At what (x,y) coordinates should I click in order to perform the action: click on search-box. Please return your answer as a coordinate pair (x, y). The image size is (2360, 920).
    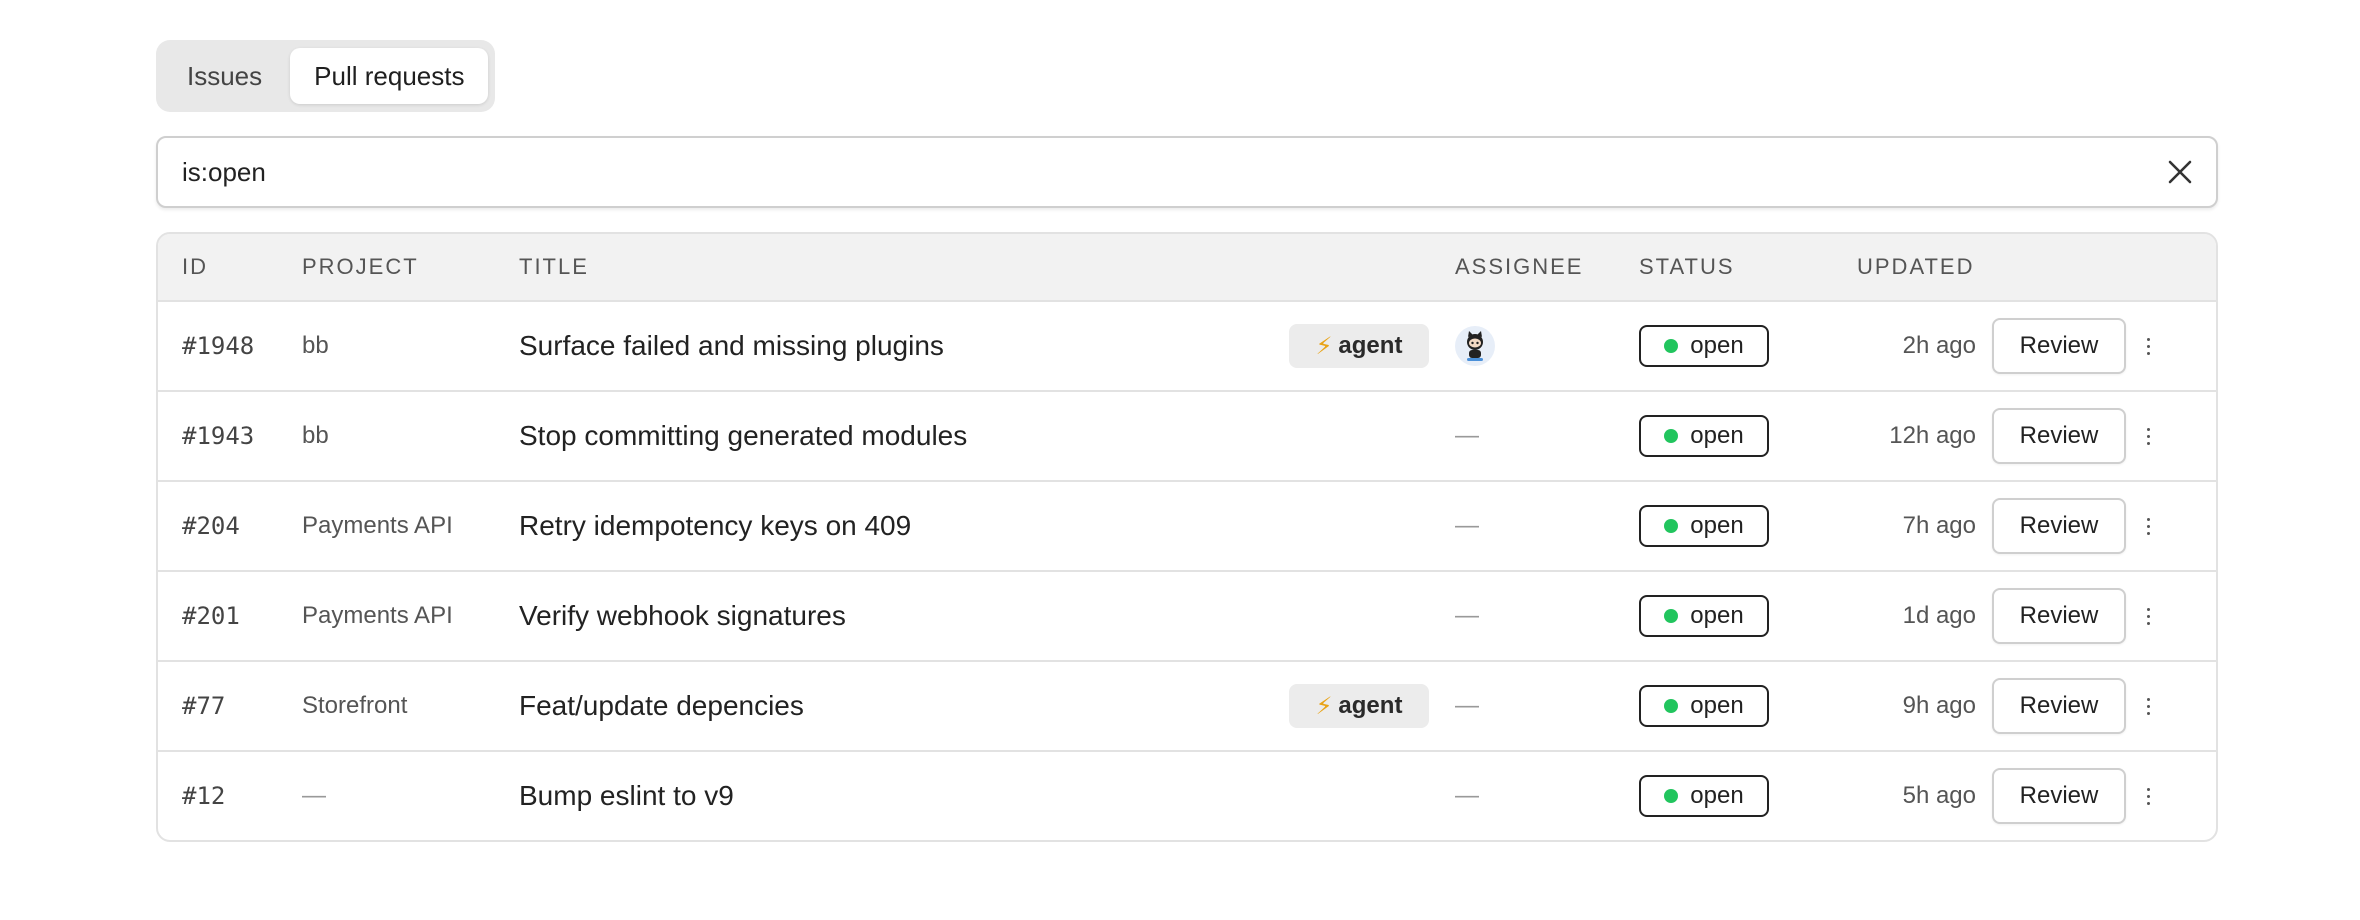
    Looking at the image, I should click on (1187, 172).